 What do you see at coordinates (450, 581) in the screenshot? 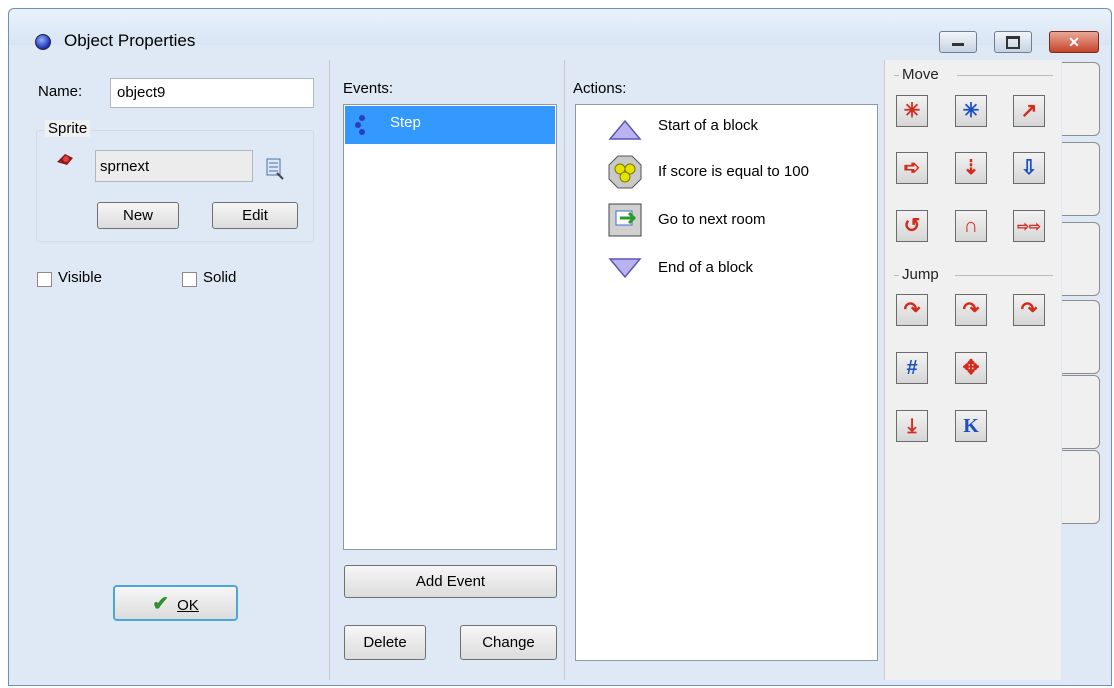
I see `add-event-button: Add Event` at bounding box center [450, 581].